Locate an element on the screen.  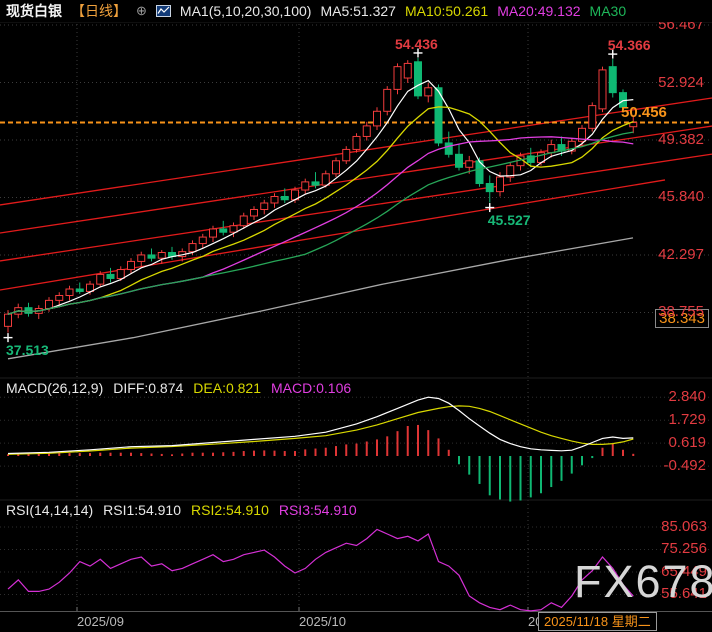
rsi3-value: RSI3:54.910 is located at coordinates (317, 510).